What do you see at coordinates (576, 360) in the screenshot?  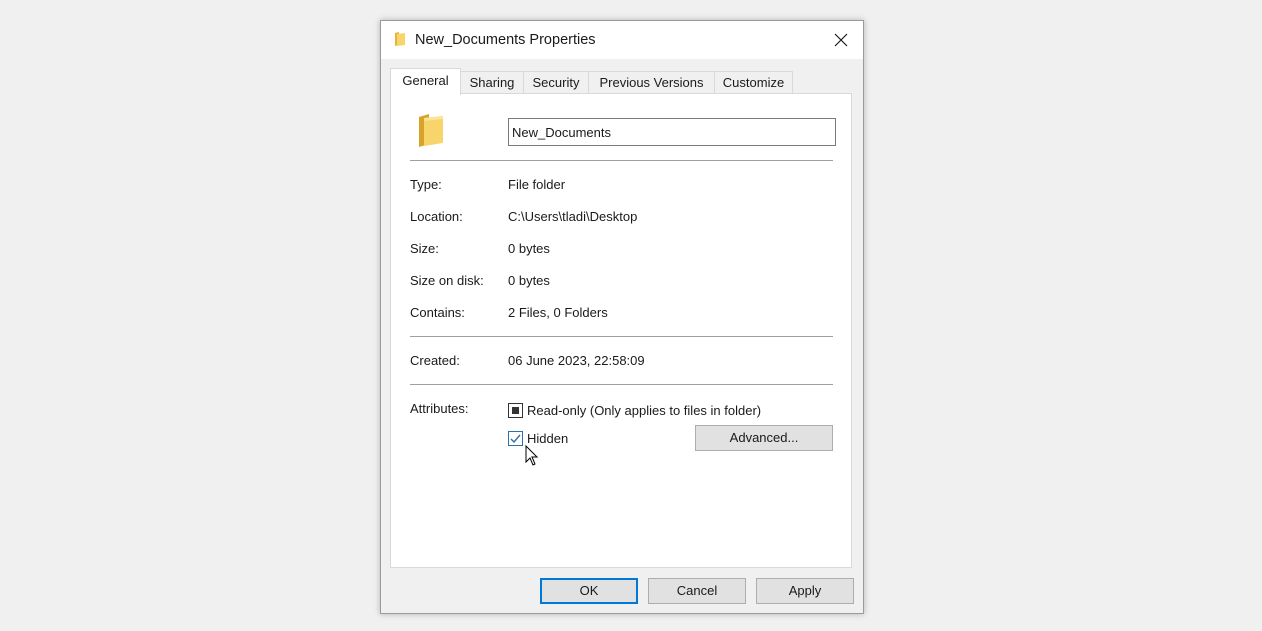 I see `created-value: 06 June 2023, 22:58:09` at bounding box center [576, 360].